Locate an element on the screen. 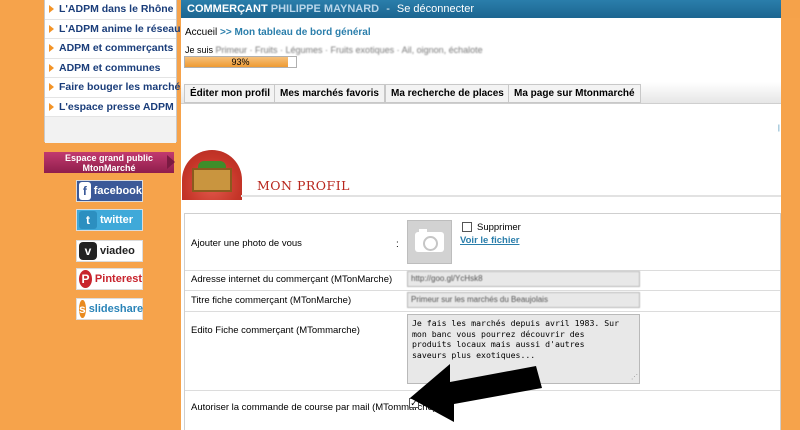  twitter-link: t twitter is located at coordinates (109, 220).